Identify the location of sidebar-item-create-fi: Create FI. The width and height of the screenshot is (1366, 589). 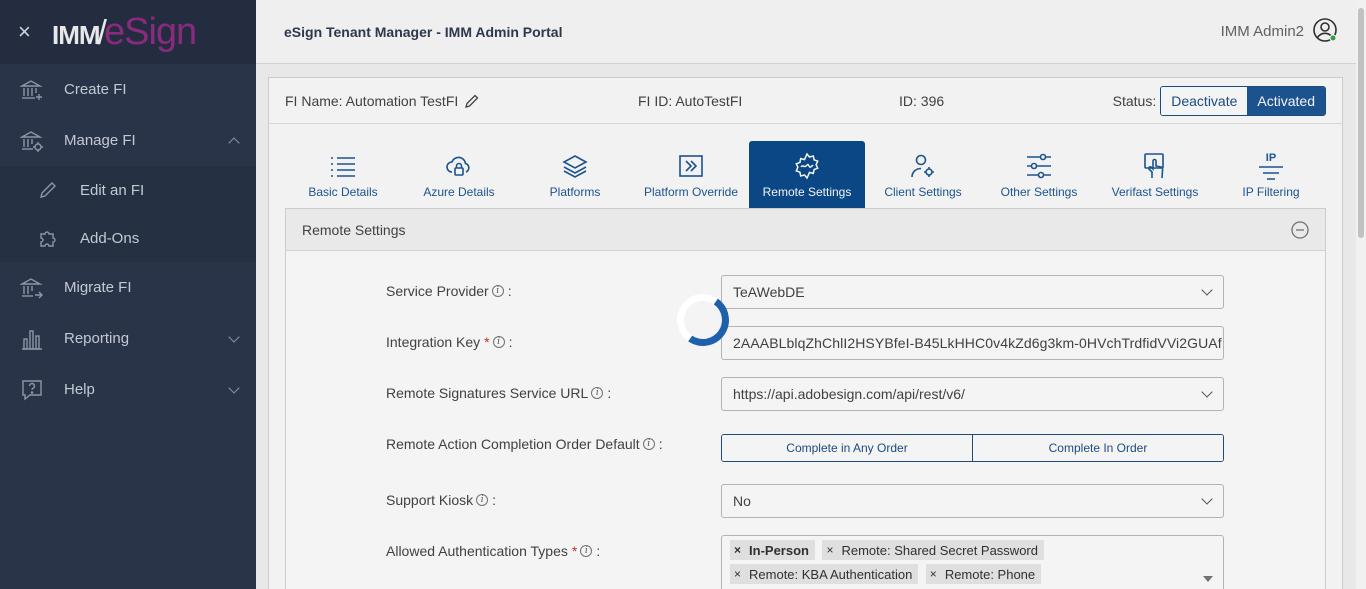
(128, 89).